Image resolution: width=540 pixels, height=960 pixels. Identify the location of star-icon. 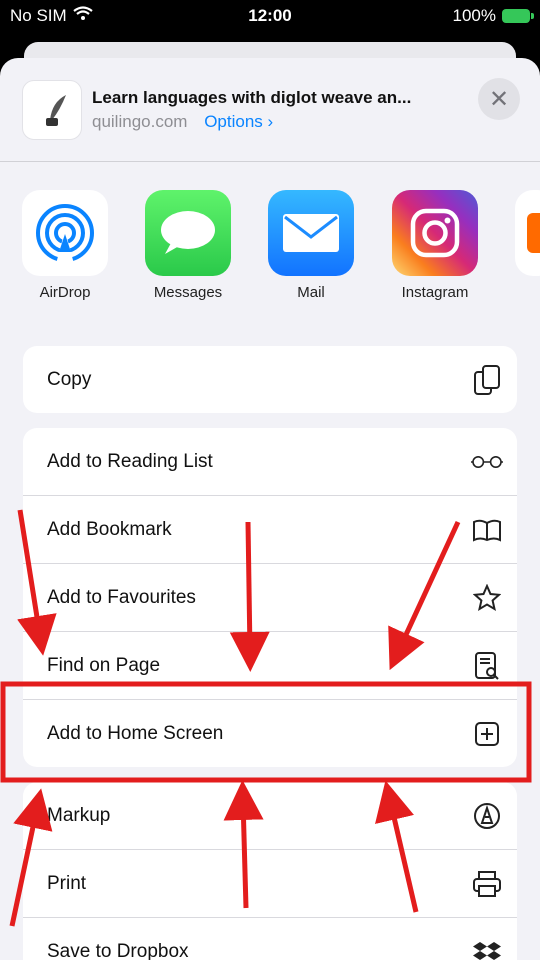
(487, 598).